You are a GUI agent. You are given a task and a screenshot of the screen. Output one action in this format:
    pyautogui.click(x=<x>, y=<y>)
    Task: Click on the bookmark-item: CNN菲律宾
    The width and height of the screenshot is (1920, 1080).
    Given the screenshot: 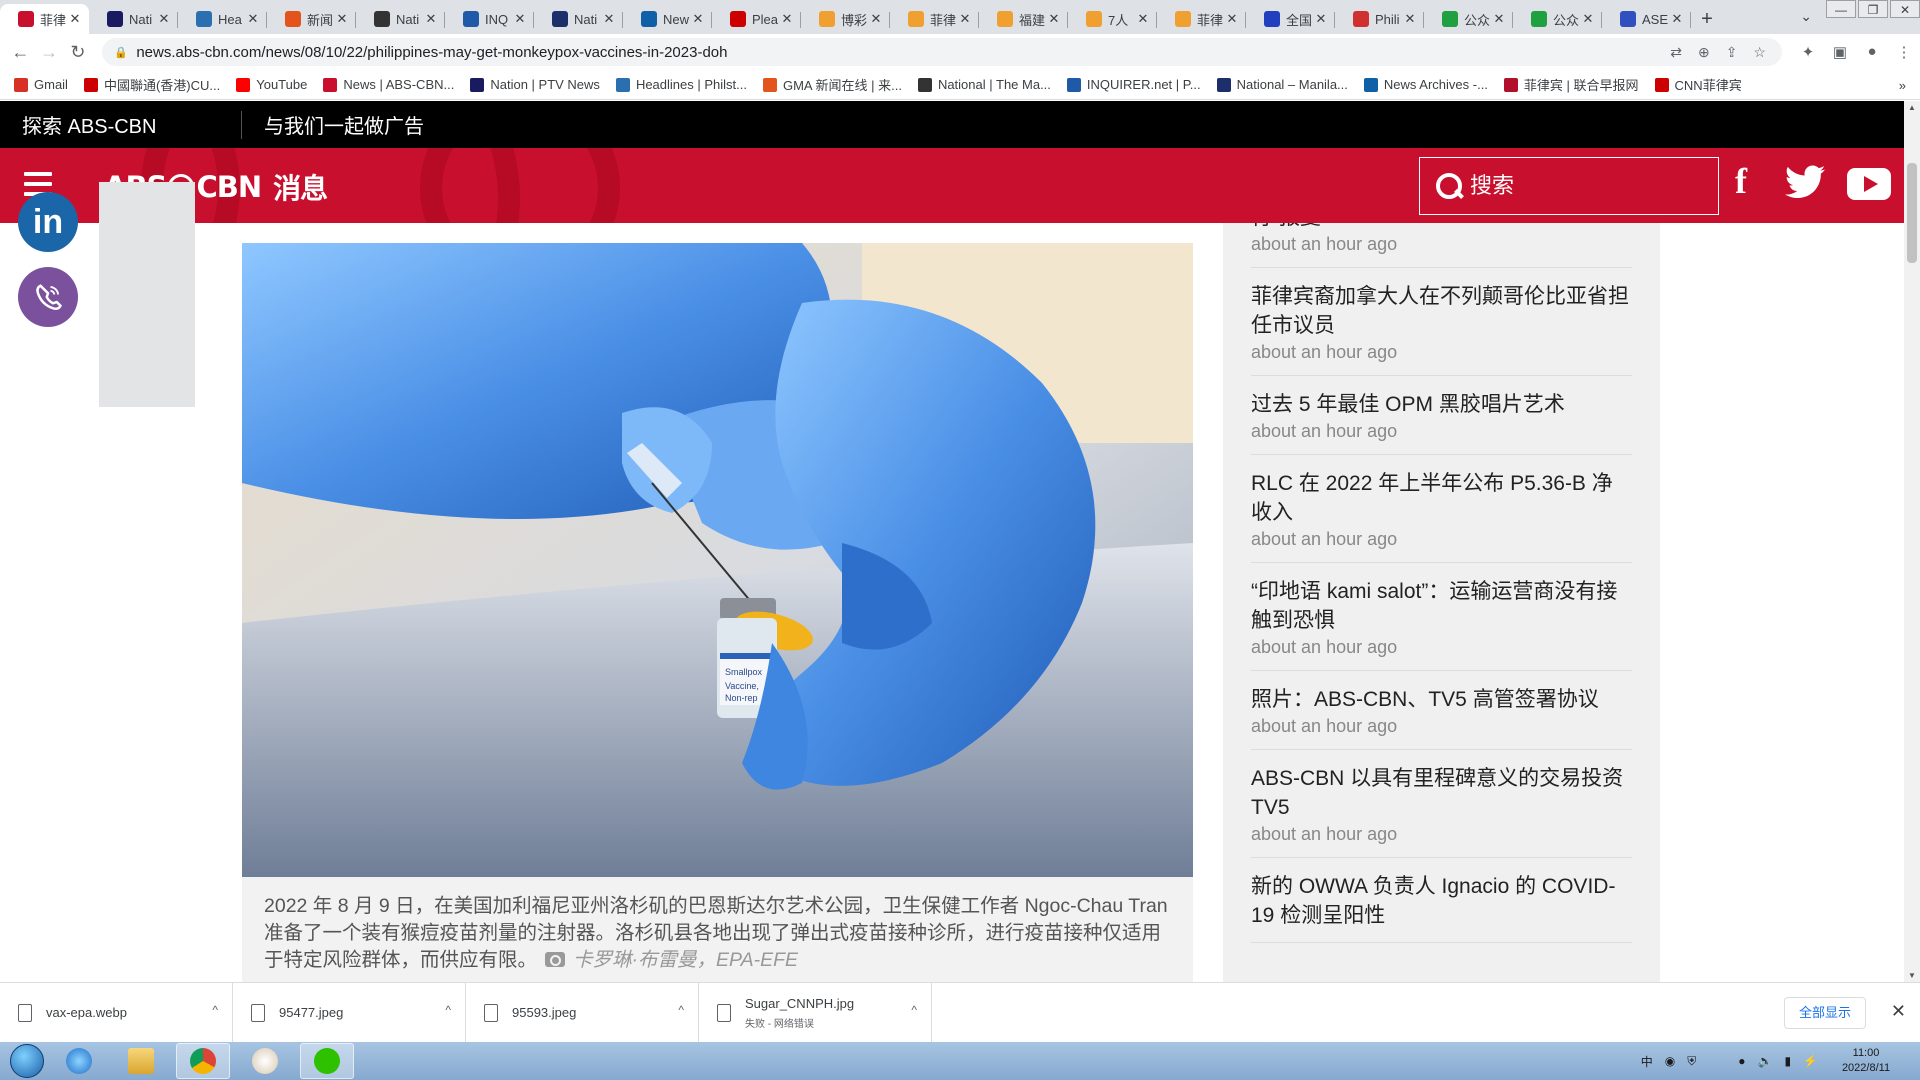 What is the action you would take?
    pyautogui.click(x=1698, y=84)
    